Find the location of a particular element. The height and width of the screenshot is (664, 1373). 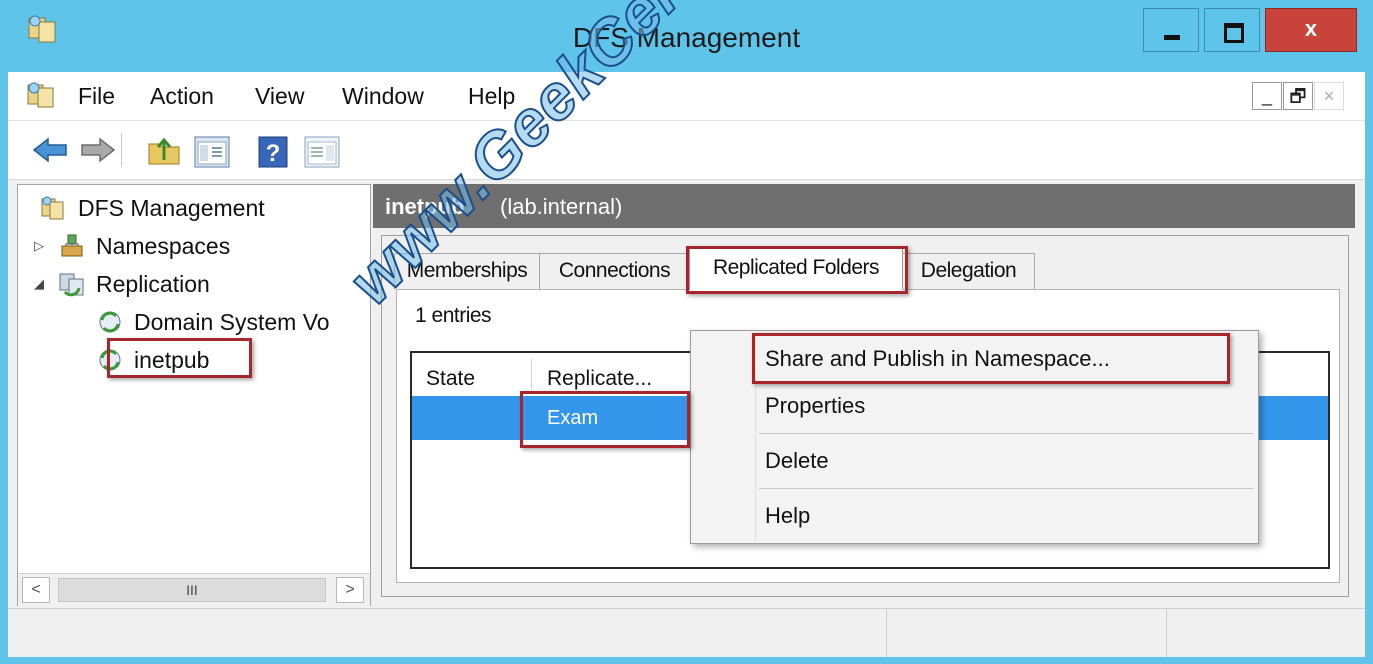

collapse-arrow-icon: ◢ is located at coordinates (39, 284).